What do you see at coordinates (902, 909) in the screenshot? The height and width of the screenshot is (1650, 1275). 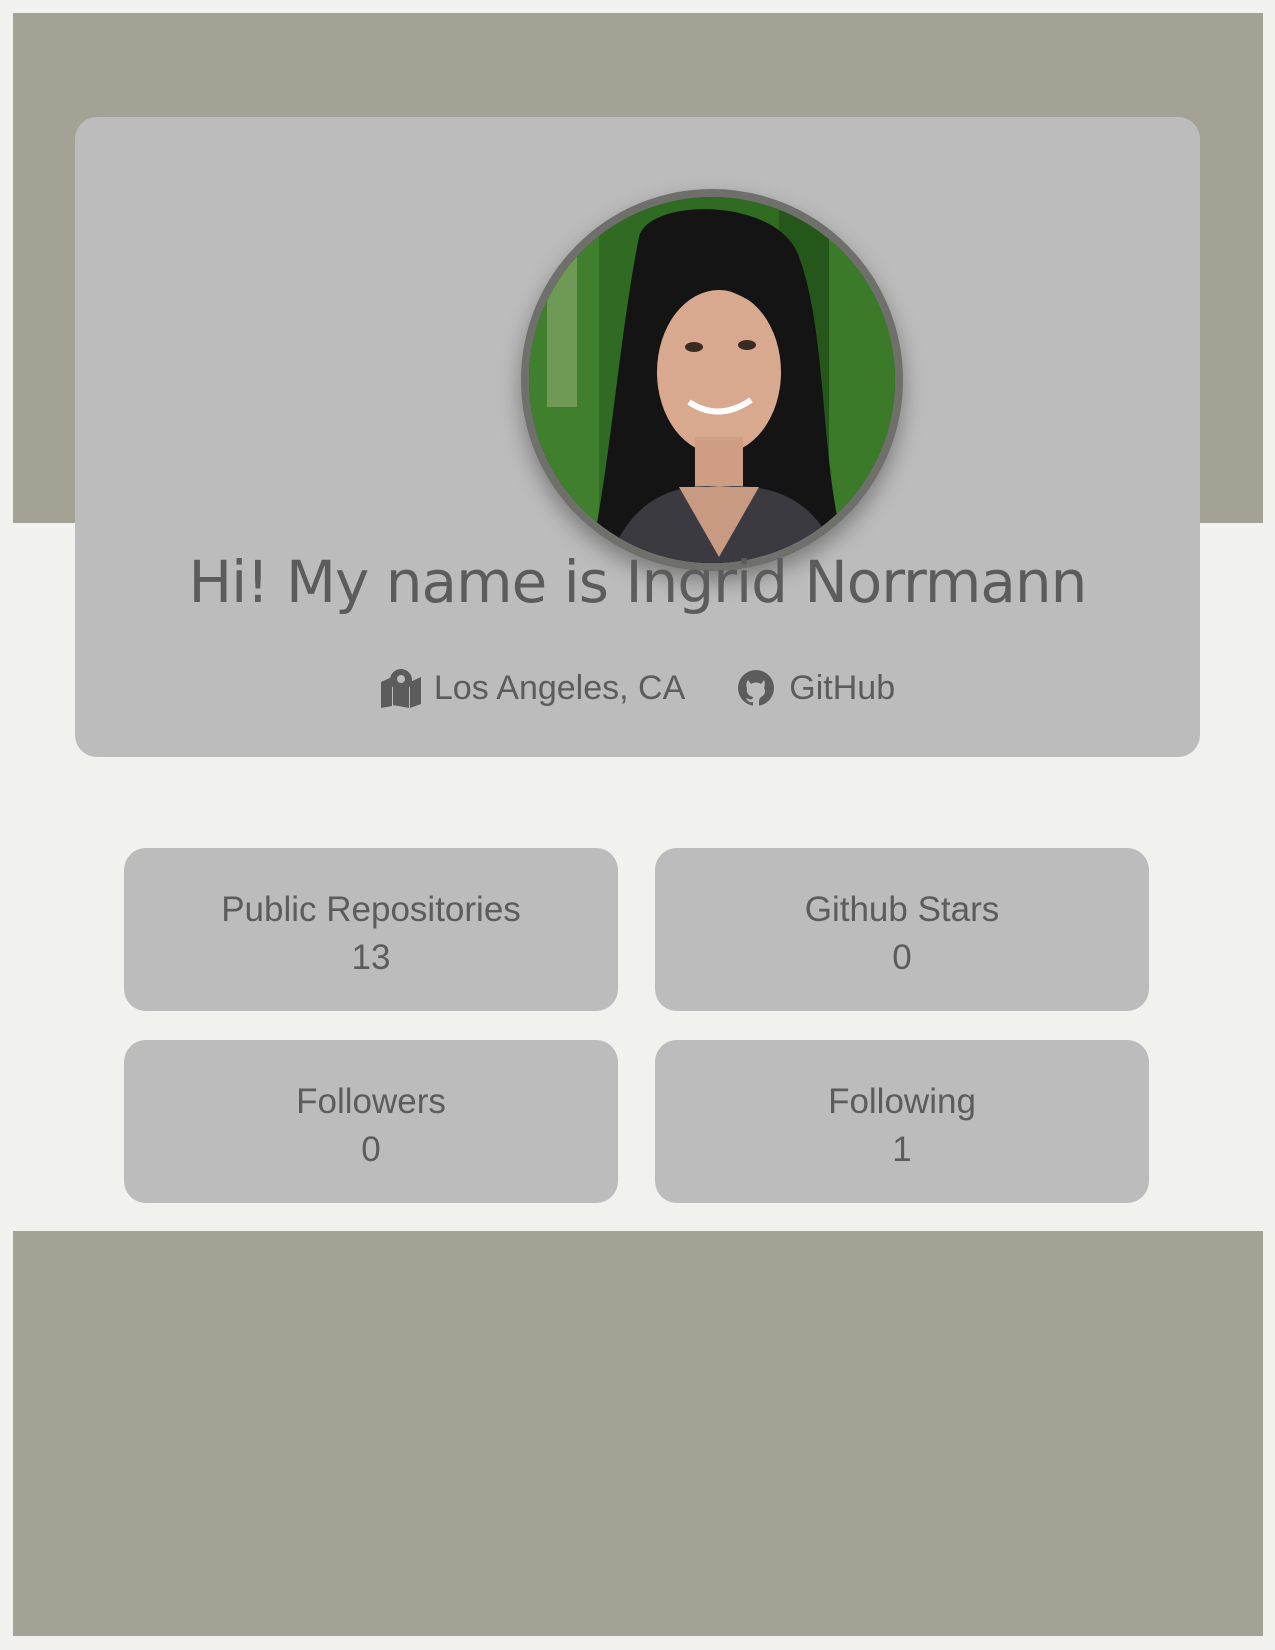 I see `stat-label: Github Stars` at bounding box center [902, 909].